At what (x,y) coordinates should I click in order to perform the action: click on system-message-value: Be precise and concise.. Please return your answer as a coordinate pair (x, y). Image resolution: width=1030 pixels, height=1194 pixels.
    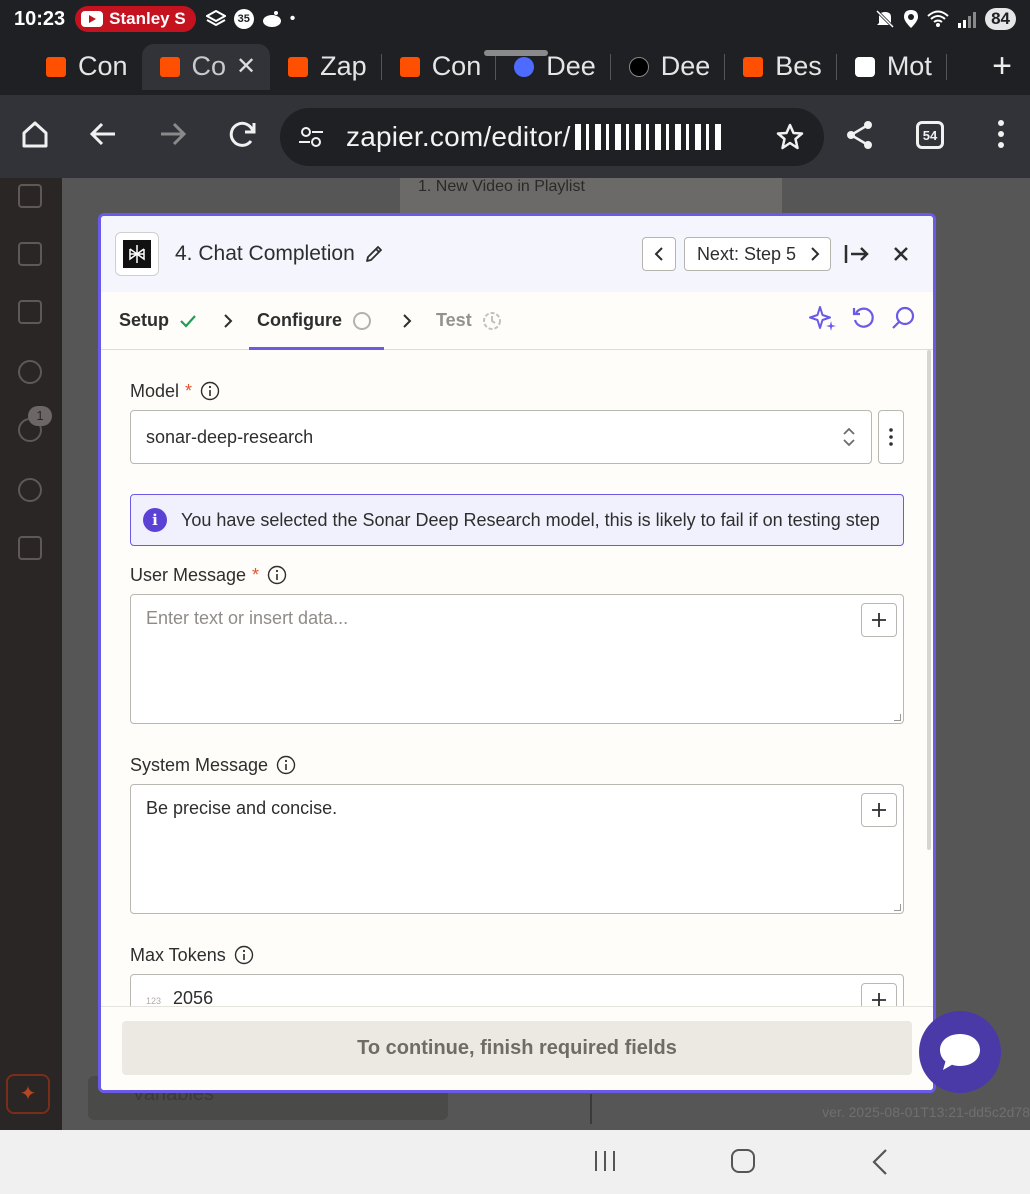
    Looking at the image, I should click on (242, 808).